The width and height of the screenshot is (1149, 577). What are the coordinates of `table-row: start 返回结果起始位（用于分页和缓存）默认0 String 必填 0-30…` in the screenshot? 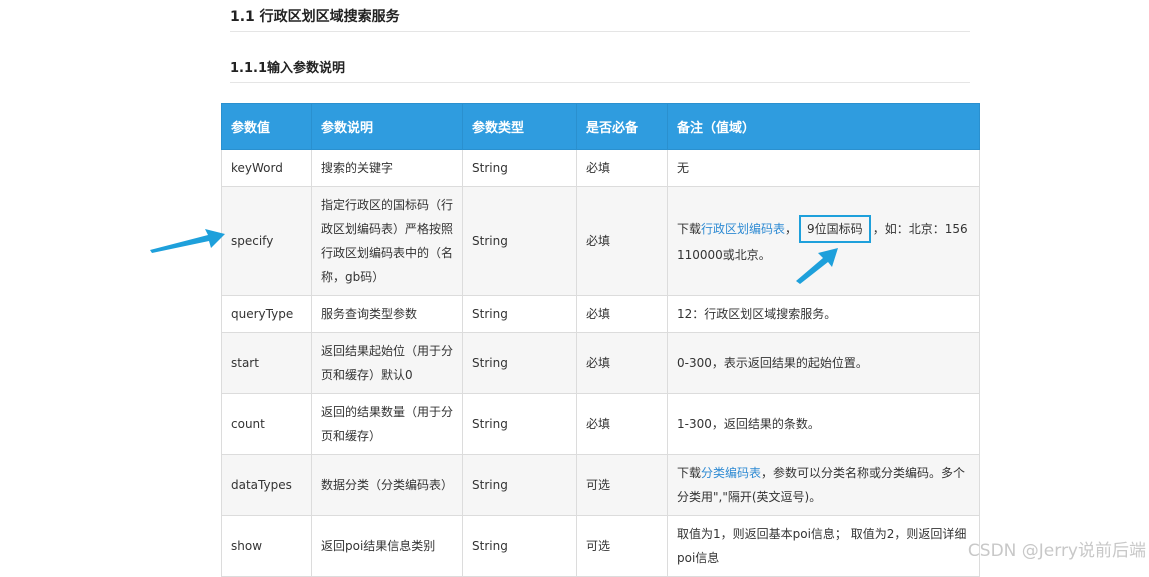 It's located at (600, 363).